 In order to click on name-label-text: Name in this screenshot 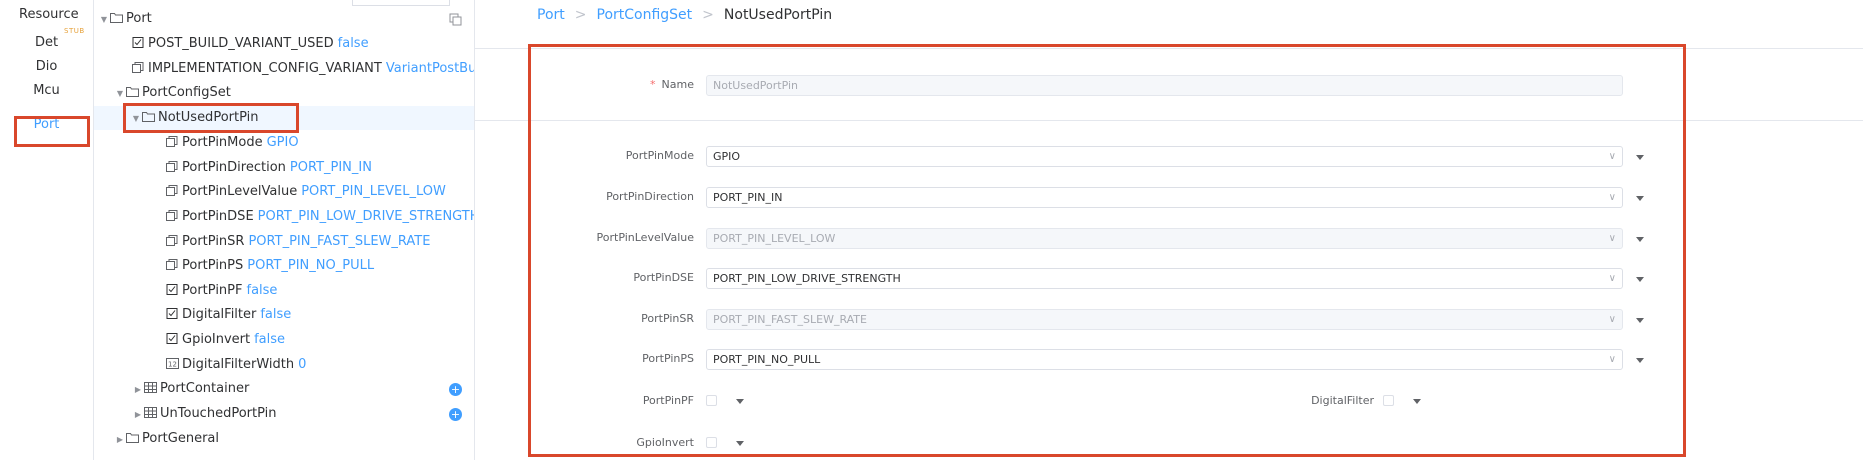, I will do `click(677, 84)`.